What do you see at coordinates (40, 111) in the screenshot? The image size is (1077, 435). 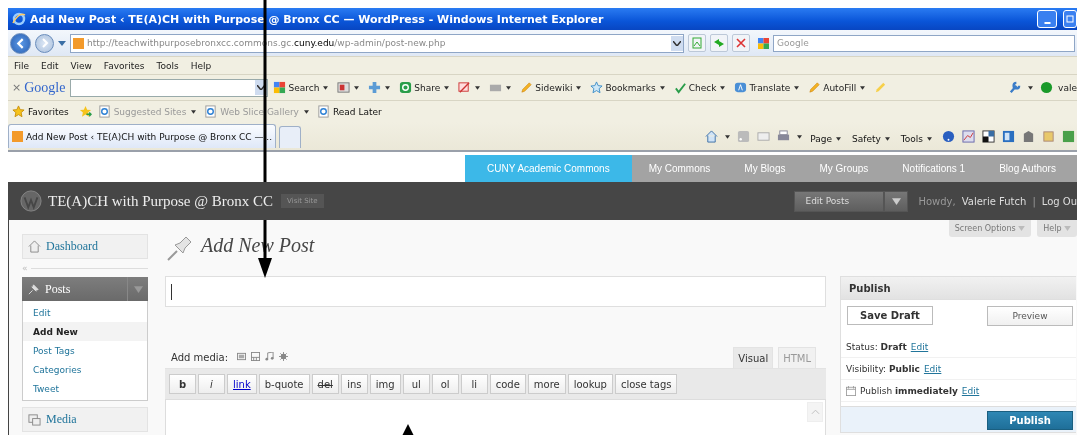 I see `favorites-item: Favorites` at bounding box center [40, 111].